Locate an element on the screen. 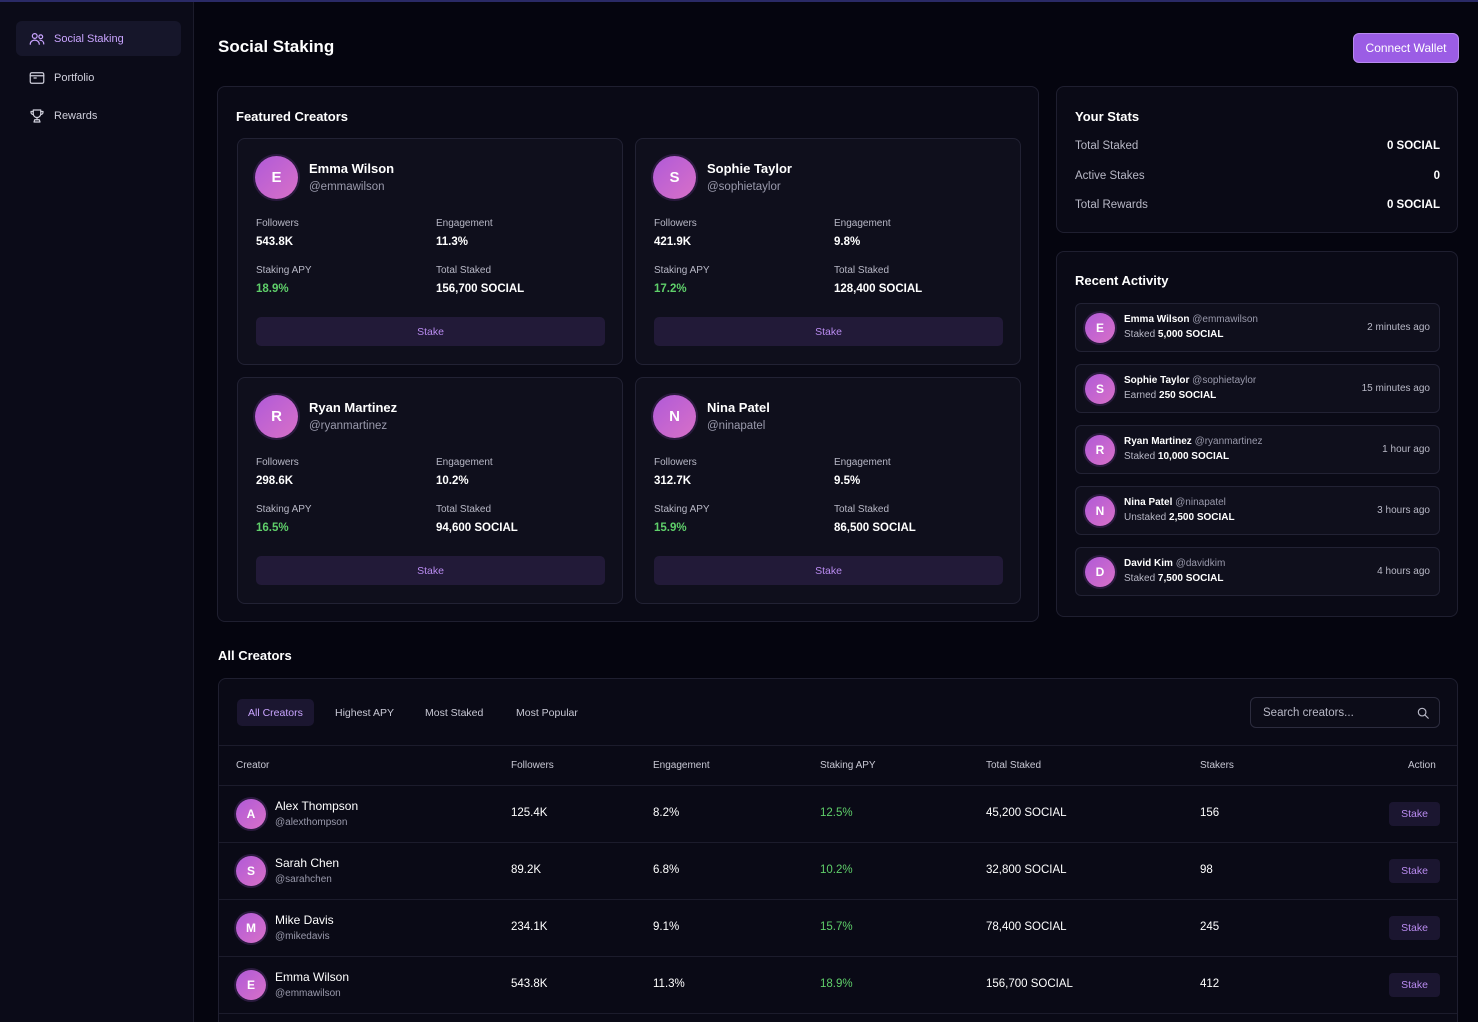 Image resolution: width=1478 pixels, height=1022 pixels. activity-handle: @ninapatel is located at coordinates (1200, 502).